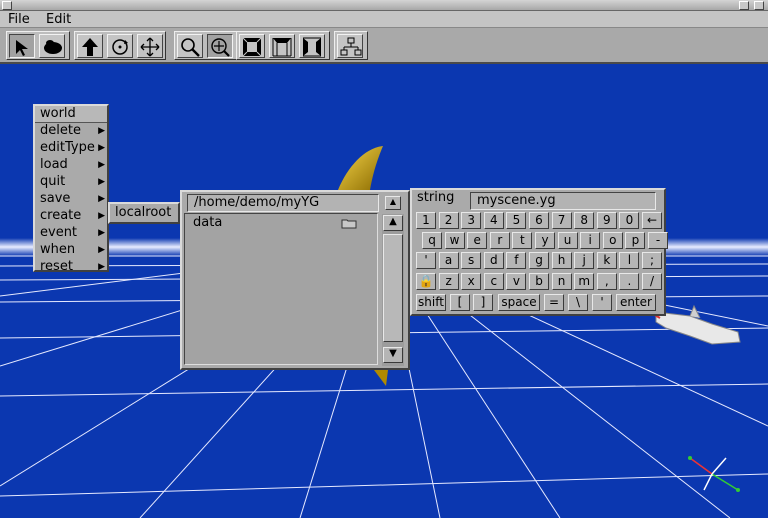 The image size is (768, 518). Describe the element at coordinates (629, 281) in the screenshot. I see `key-3-9: .` at that location.